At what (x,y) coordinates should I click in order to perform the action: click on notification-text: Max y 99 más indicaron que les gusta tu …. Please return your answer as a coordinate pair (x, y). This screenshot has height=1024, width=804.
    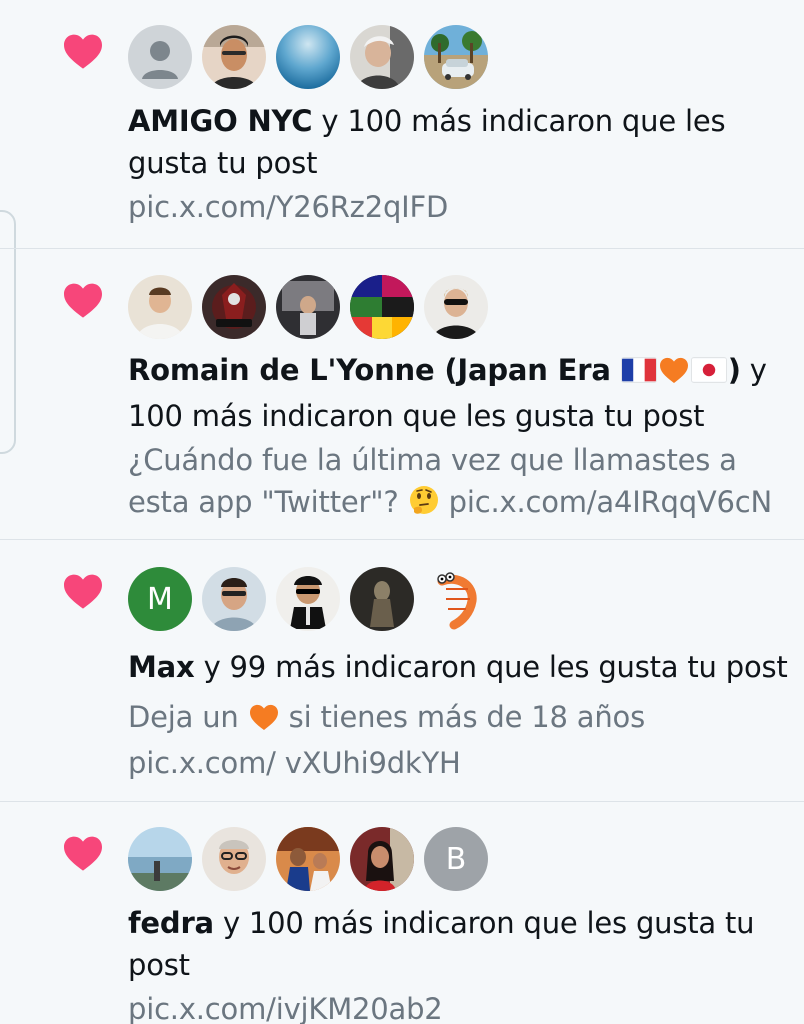
    Looking at the image, I should click on (458, 715).